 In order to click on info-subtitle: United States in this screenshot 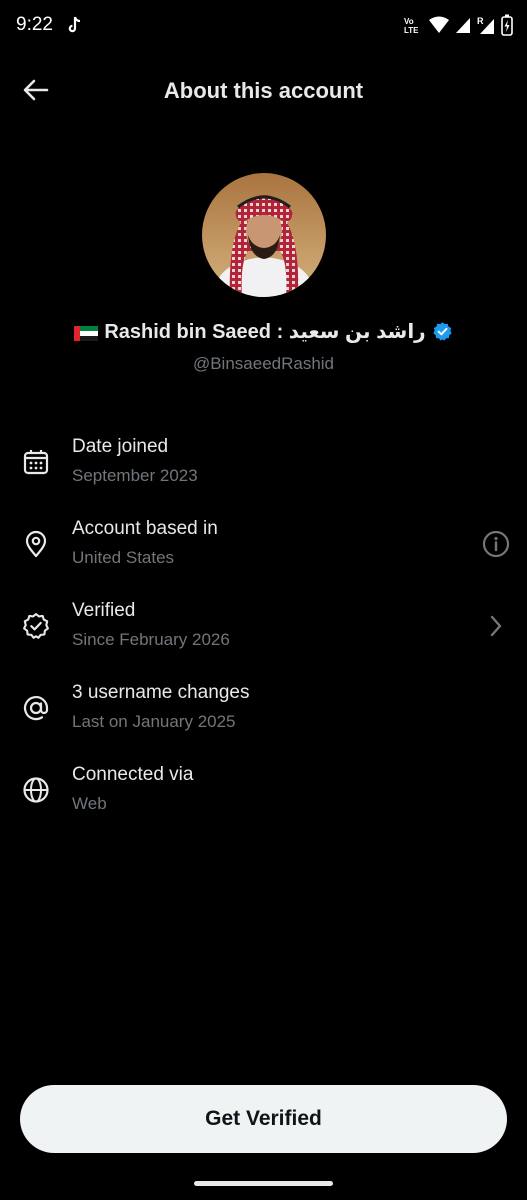, I will do `click(123, 557)`.